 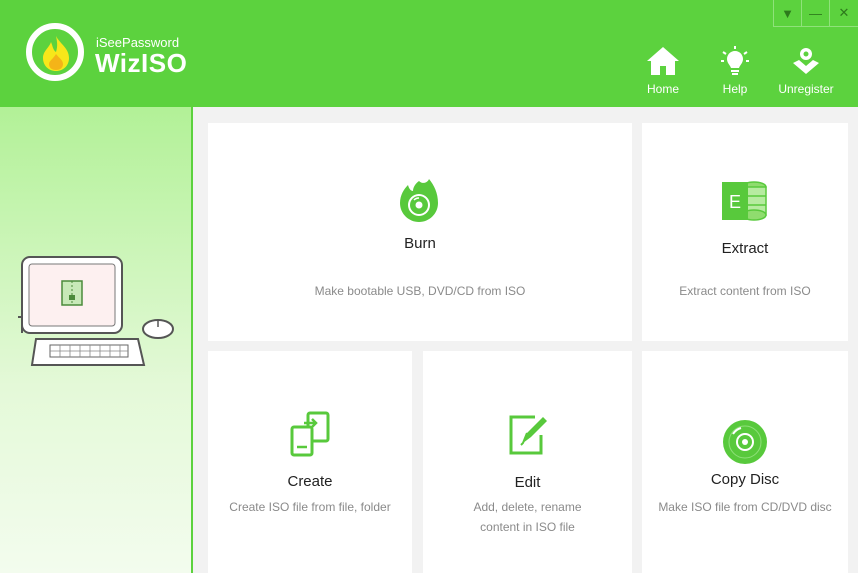 I want to click on nav-unregister: Unregister, so click(x=806, y=71).